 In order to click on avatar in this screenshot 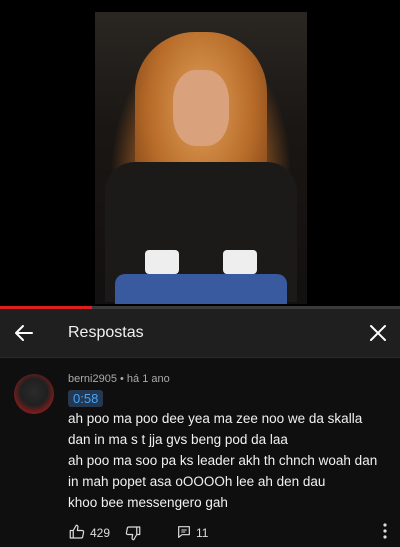, I will do `click(34, 394)`.